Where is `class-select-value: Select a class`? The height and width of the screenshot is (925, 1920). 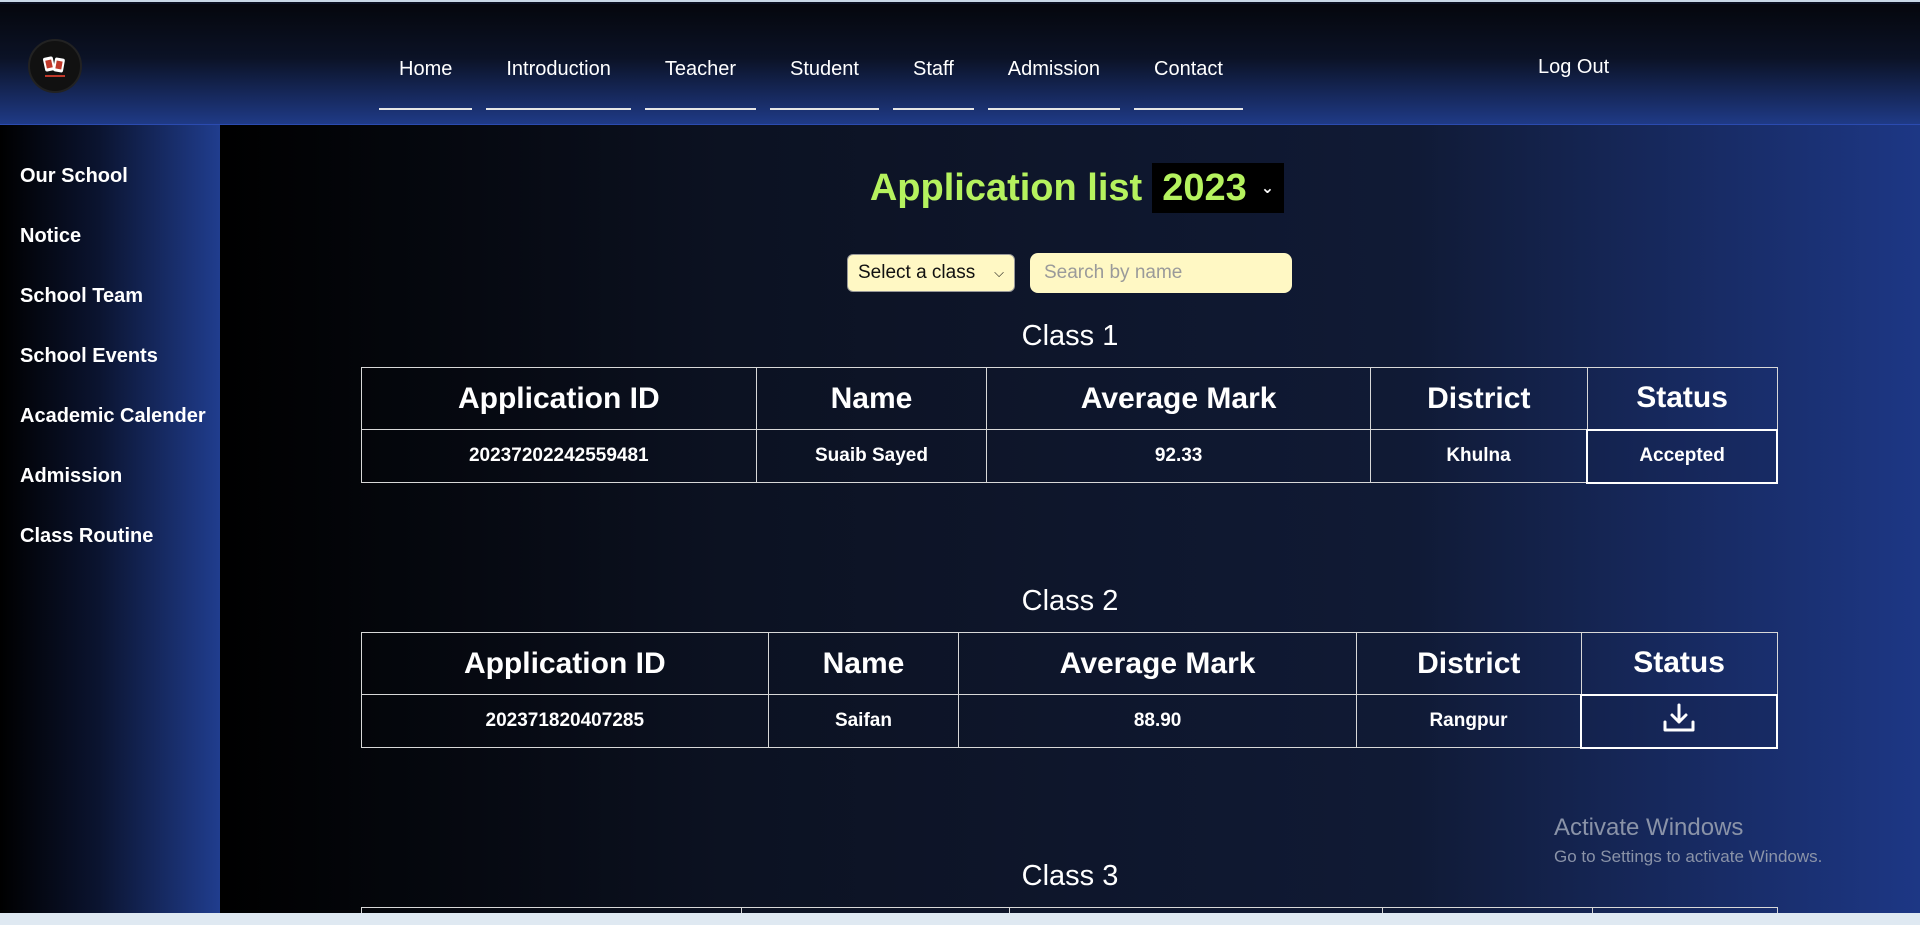
class-select-value: Select a class is located at coordinates (917, 272).